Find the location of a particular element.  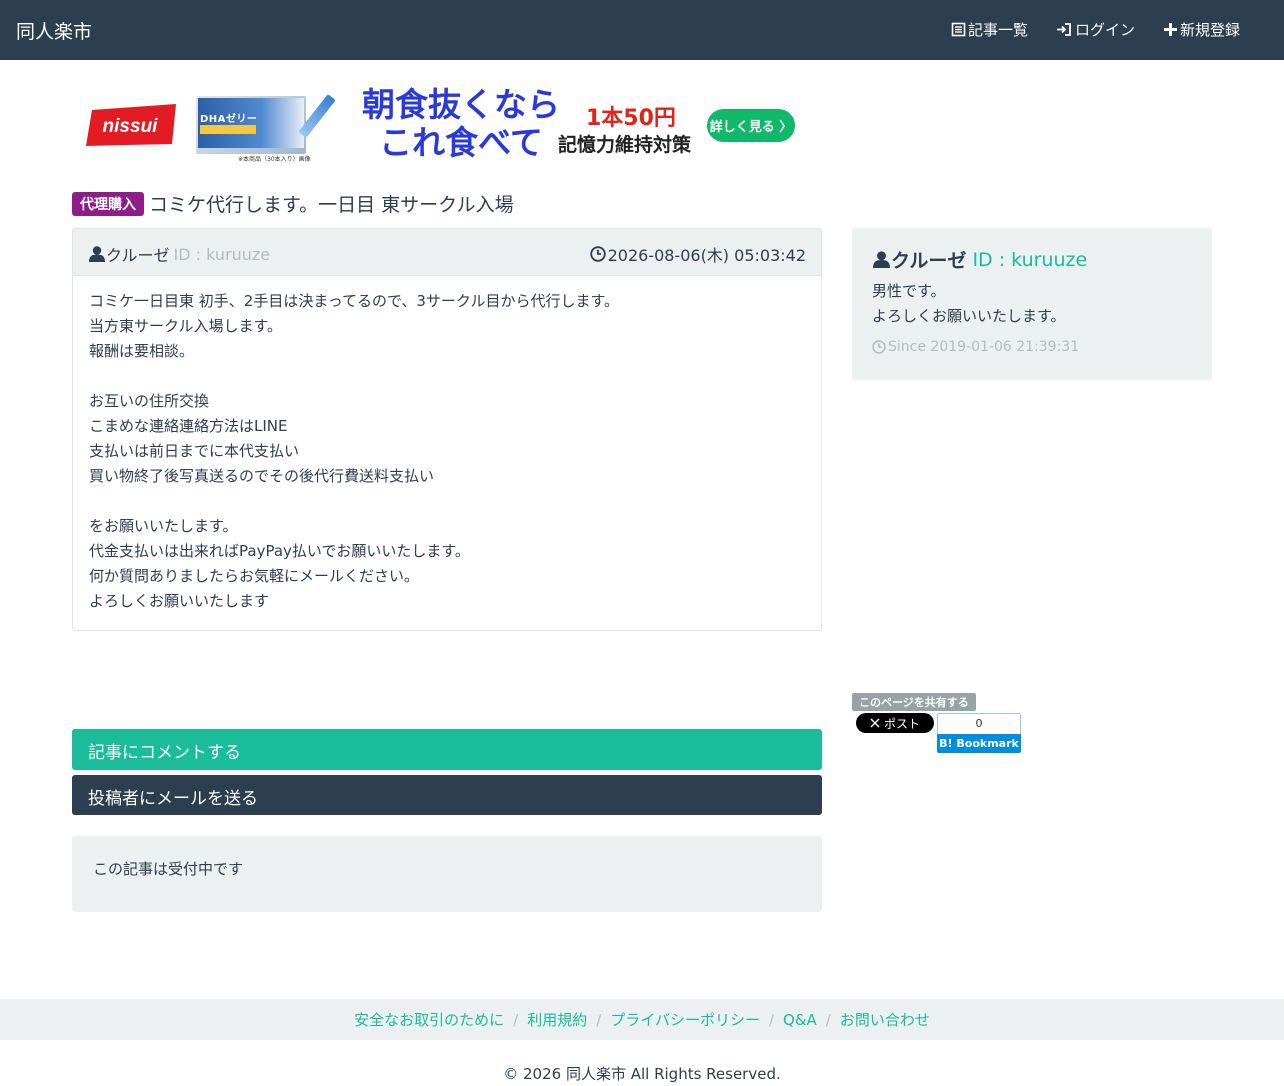

nav-login-label: ログイン is located at coordinates (1104, 30).